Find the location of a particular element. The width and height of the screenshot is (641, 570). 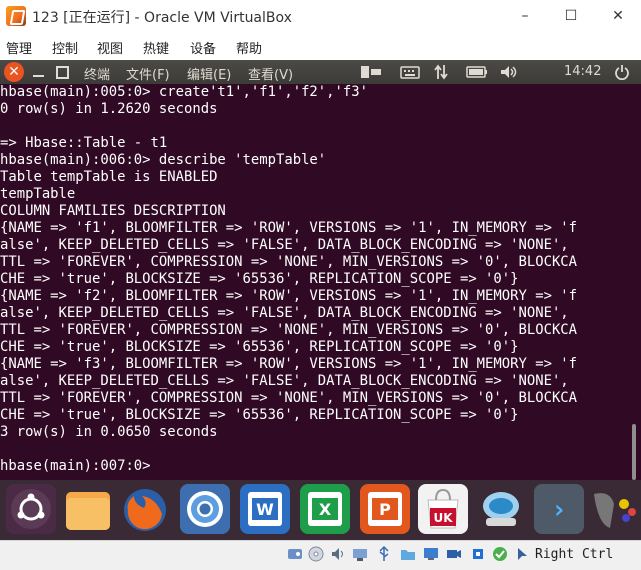

guest-menu-file: 文件(F) is located at coordinates (148, 73).